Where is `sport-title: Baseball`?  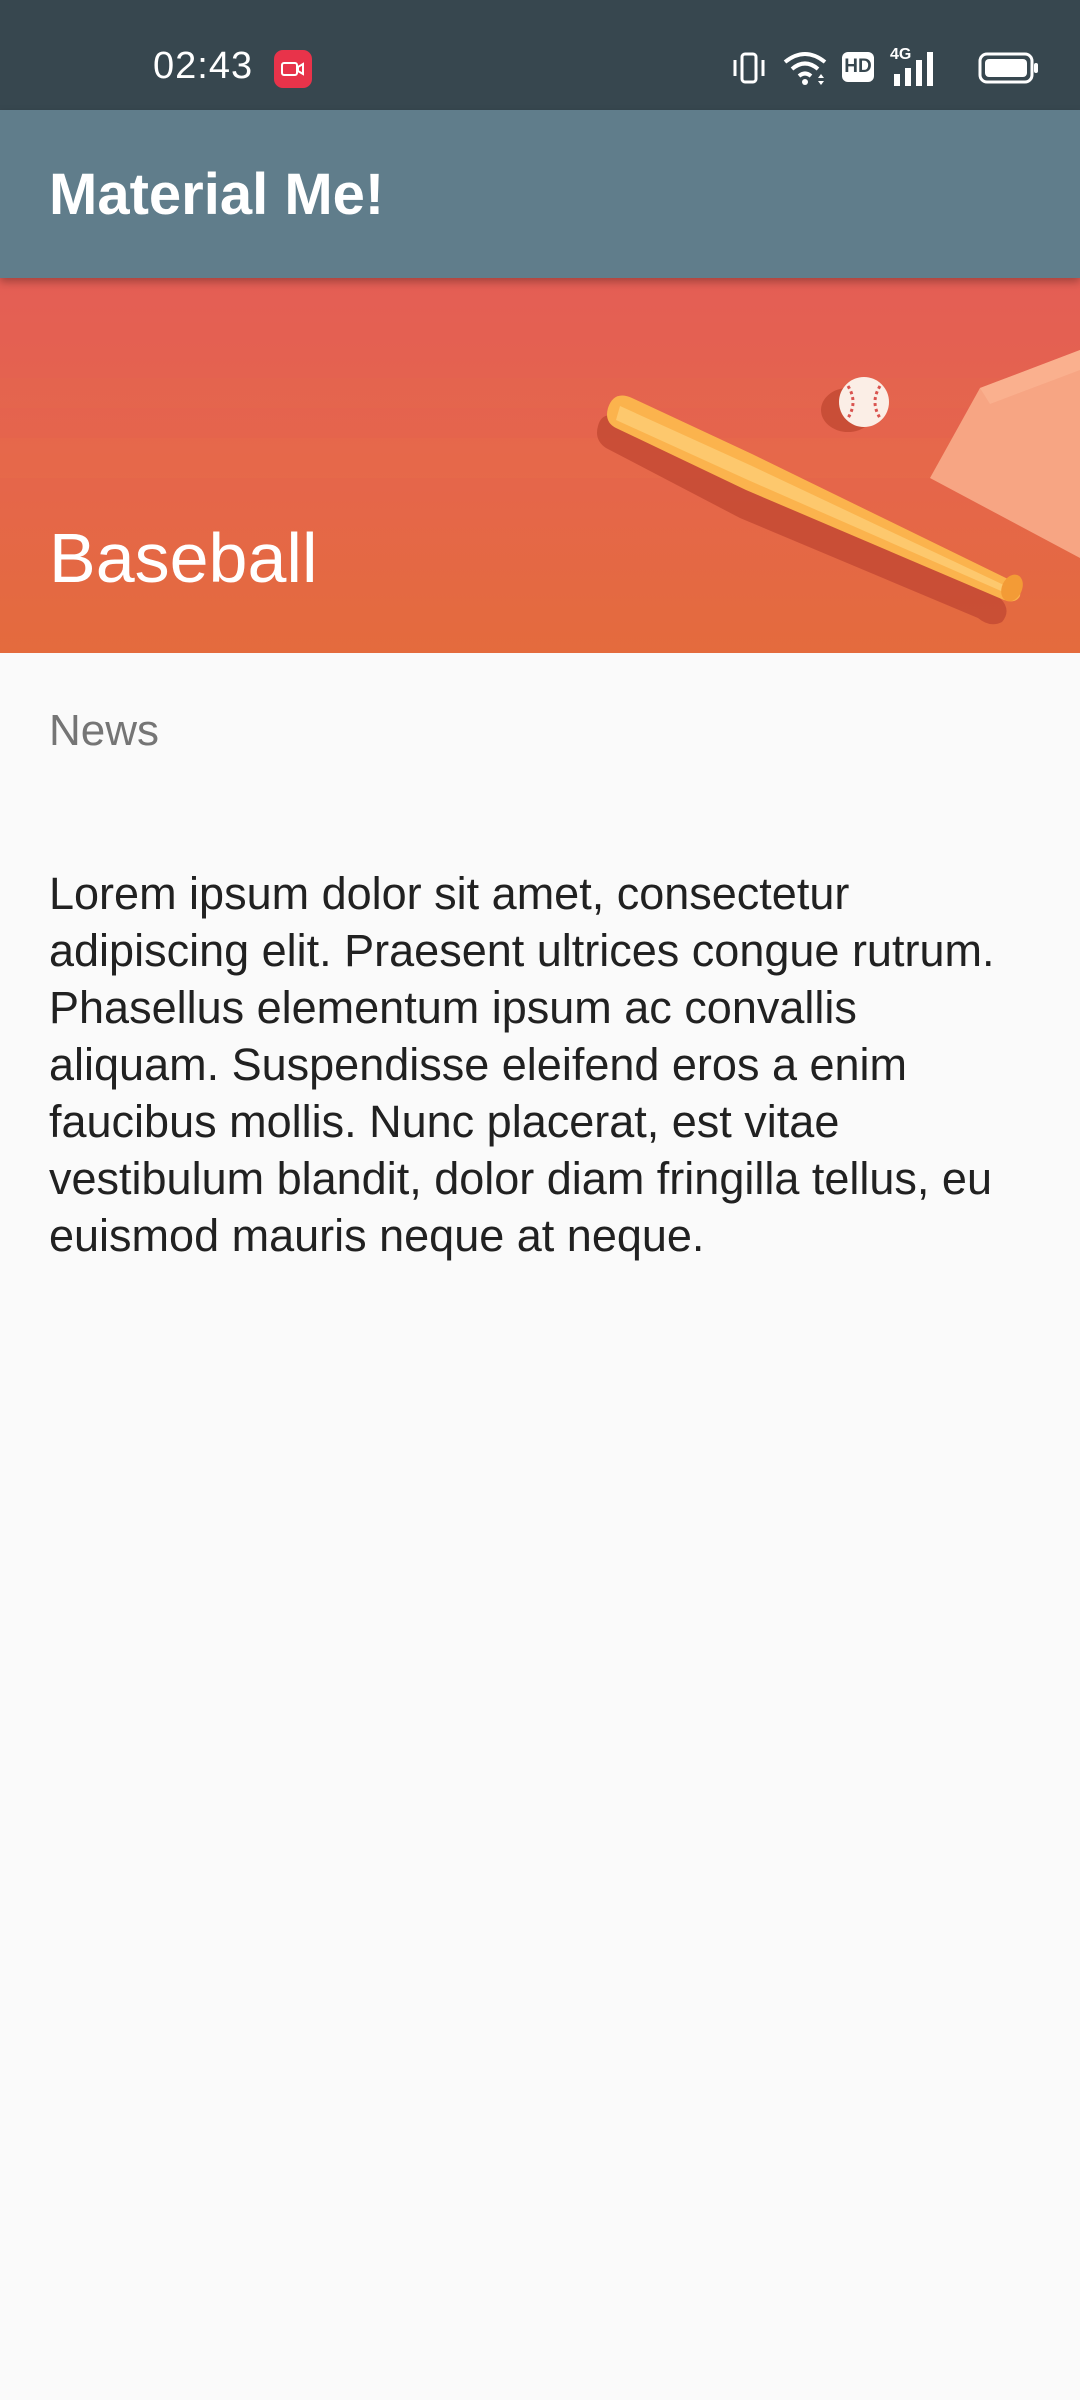 sport-title: Baseball is located at coordinates (183, 558).